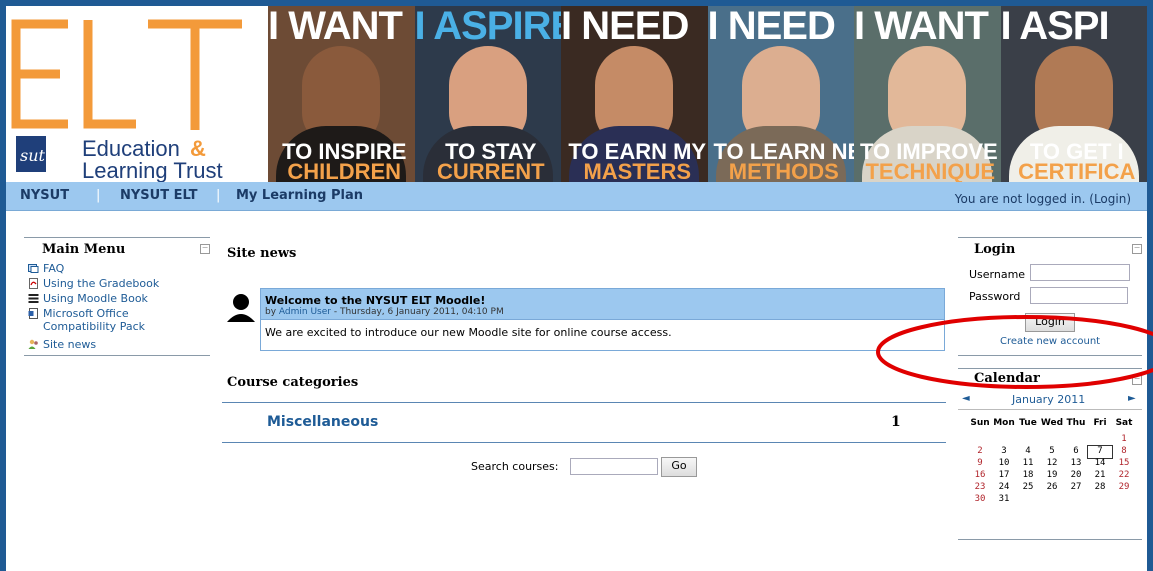 This screenshot has width=1153, height=571. I want to click on banner-tagline-line2: CERTIFICA, so click(1077, 171).